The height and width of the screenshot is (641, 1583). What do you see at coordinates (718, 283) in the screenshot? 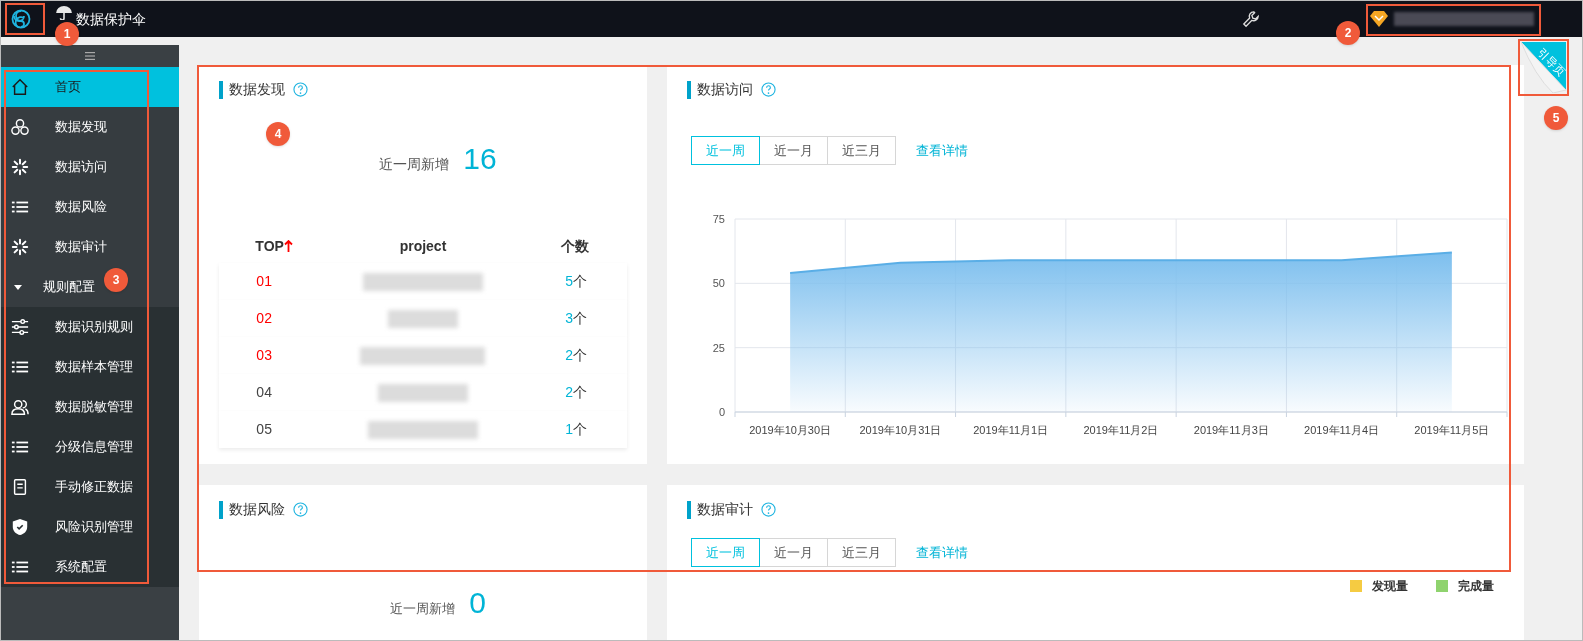
I see `y-tick-label: 50` at bounding box center [718, 283].